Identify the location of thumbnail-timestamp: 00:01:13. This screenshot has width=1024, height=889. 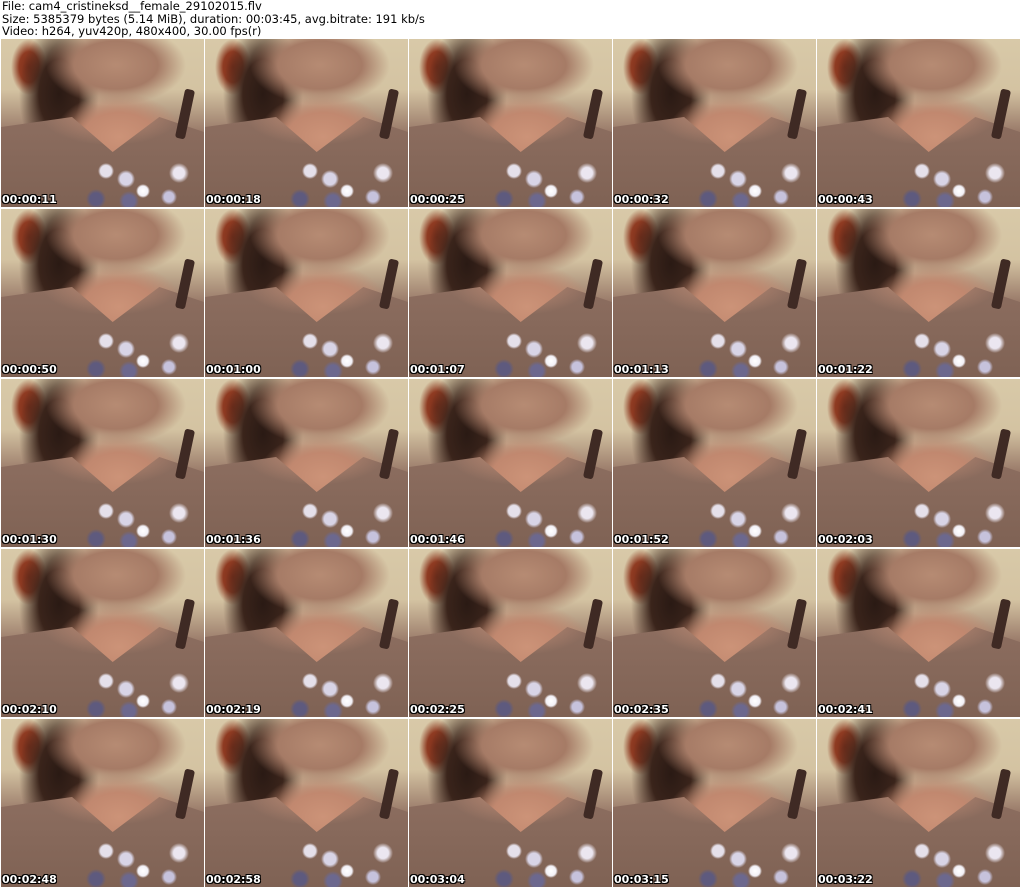
(641, 369).